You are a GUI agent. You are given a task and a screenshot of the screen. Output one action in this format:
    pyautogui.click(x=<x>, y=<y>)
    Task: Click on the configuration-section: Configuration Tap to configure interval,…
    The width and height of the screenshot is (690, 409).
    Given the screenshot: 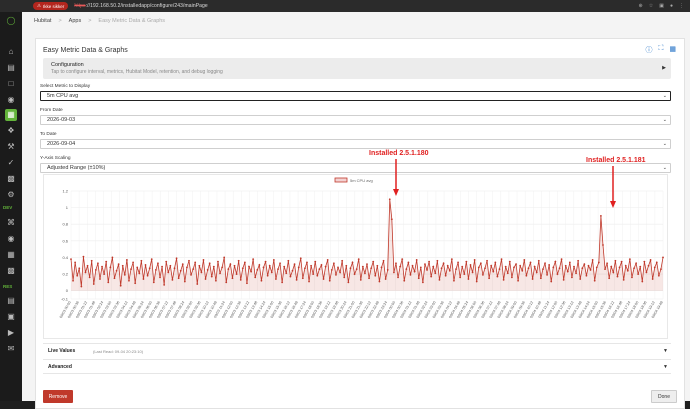 What is the action you would take?
    pyautogui.click(x=357, y=68)
    